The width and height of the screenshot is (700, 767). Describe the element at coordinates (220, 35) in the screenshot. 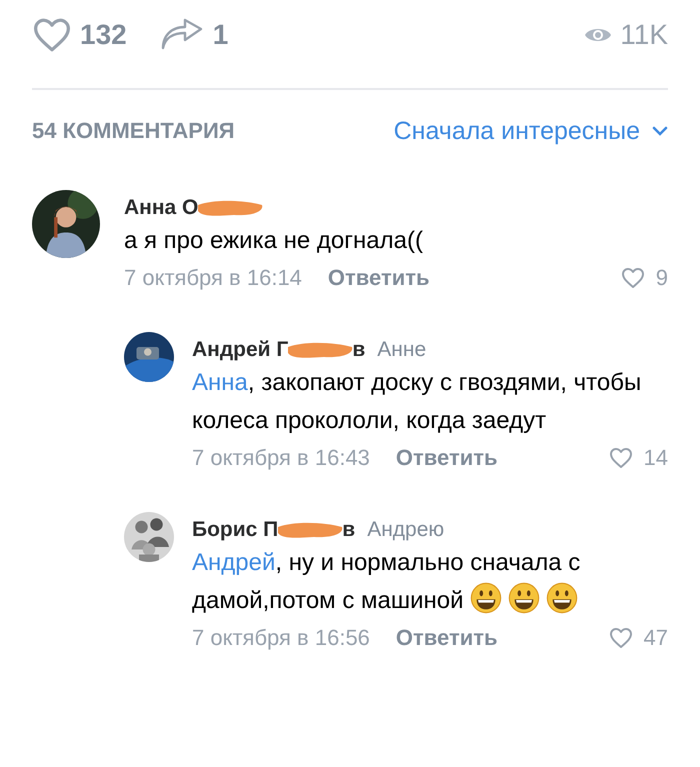

I see `share-count: 1` at that location.